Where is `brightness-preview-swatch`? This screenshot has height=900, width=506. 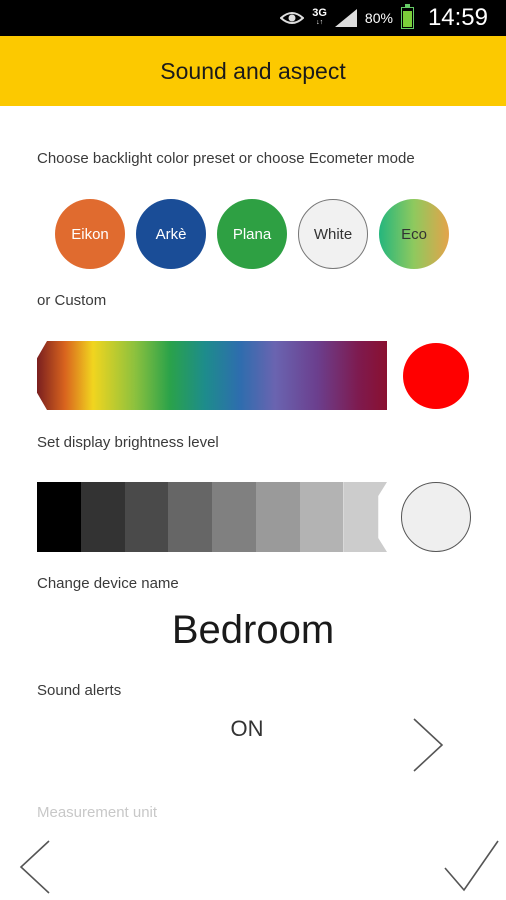 brightness-preview-swatch is located at coordinates (436, 517).